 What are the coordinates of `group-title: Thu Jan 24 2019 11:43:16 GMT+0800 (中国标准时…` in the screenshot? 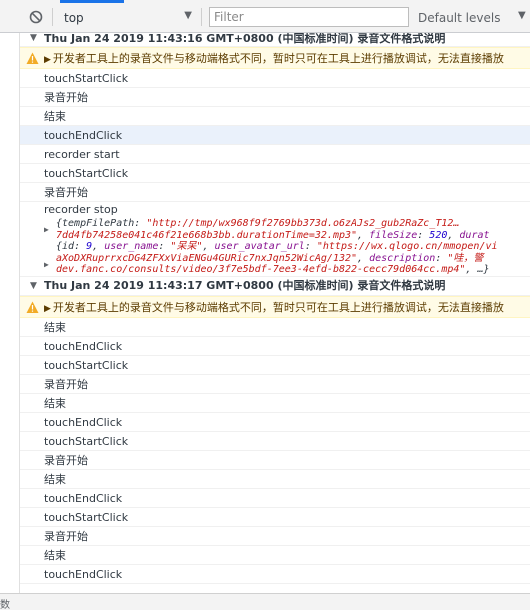 It's located at (245, 39).